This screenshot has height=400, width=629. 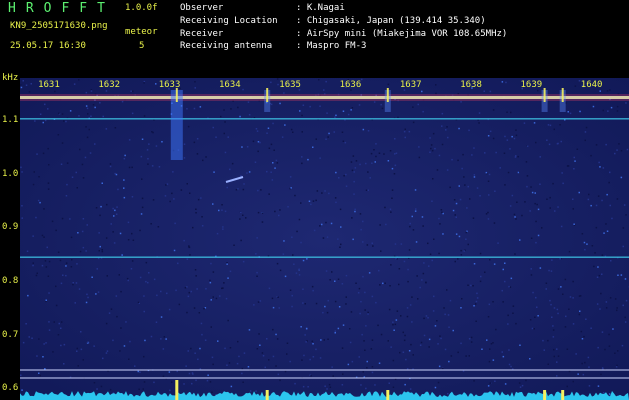 What do you see at coordinates (10, 173) in the screenshot?
I see `y-tick-label: 1.0` at bounding box center [10, 173].